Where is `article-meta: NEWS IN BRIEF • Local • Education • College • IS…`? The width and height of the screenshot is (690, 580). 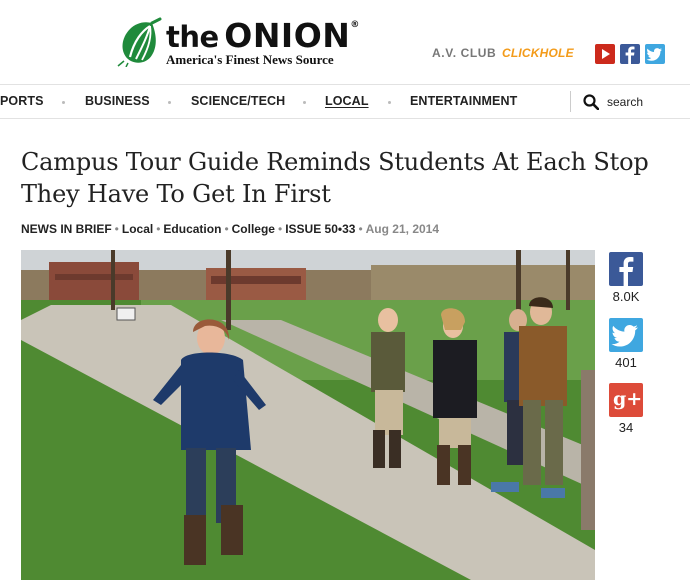
article-meta: NEWS IN BRIEF • Local • Education • College • IS… is located at coordinates (230, 229).